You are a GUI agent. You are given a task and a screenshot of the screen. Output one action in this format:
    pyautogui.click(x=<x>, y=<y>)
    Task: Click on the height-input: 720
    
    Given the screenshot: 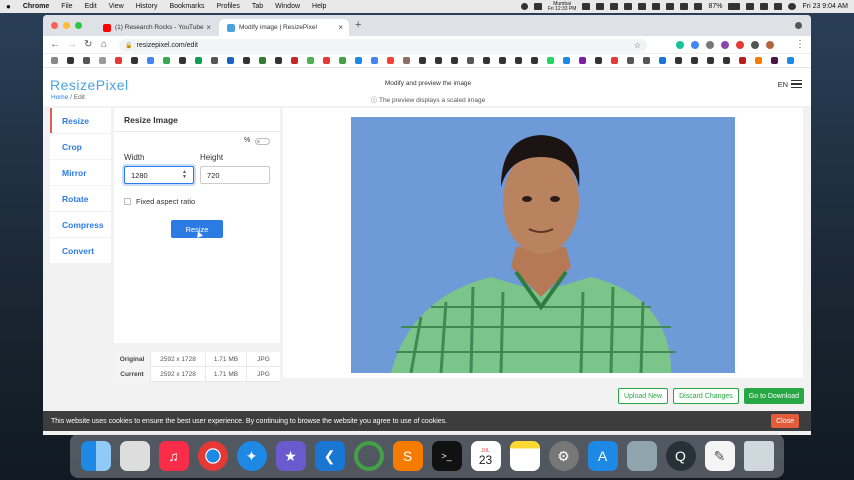 What is the action you would take?
    pyautogui.click(x=235, y=175)
    